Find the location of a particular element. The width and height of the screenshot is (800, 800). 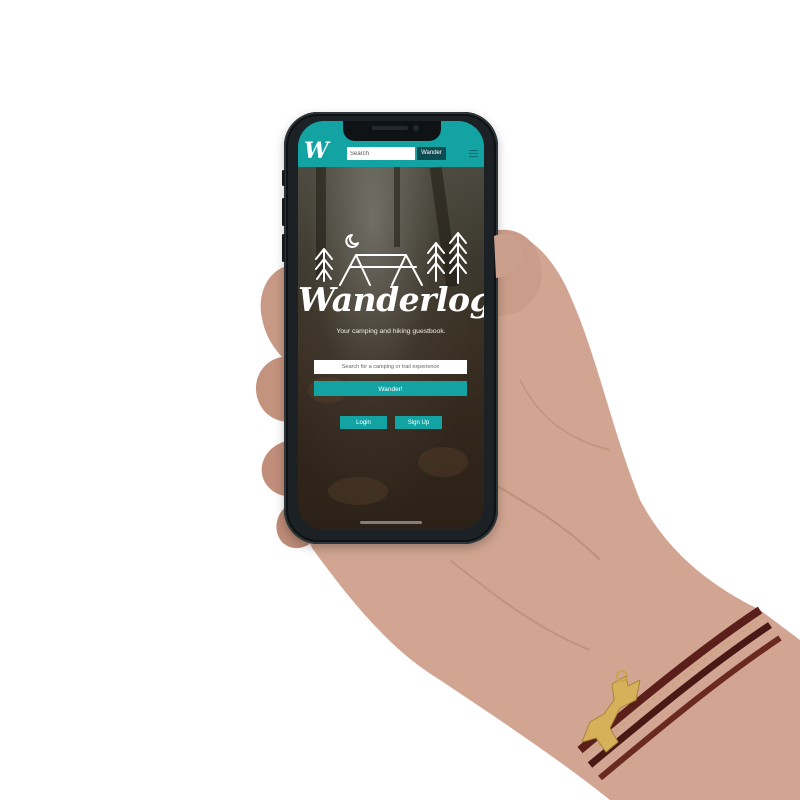

brand-title: Wanderlog is located at coordinates (391, 299).